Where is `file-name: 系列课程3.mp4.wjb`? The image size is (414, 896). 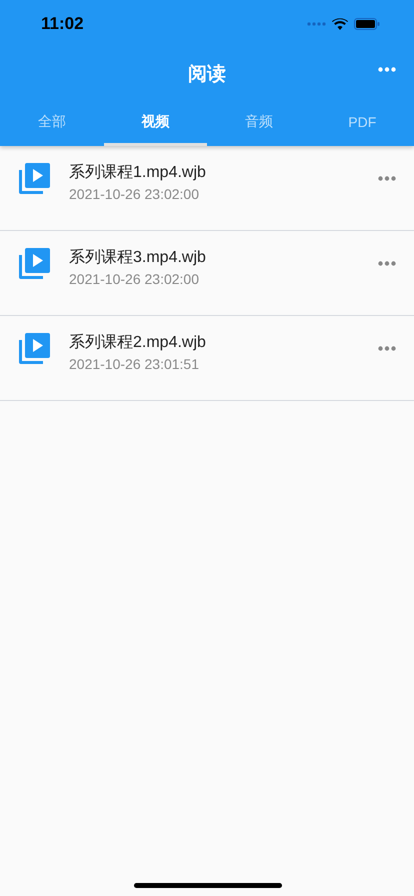
file-name: 系列课程3.mp4.wjb is located at coordinates (138, 258).